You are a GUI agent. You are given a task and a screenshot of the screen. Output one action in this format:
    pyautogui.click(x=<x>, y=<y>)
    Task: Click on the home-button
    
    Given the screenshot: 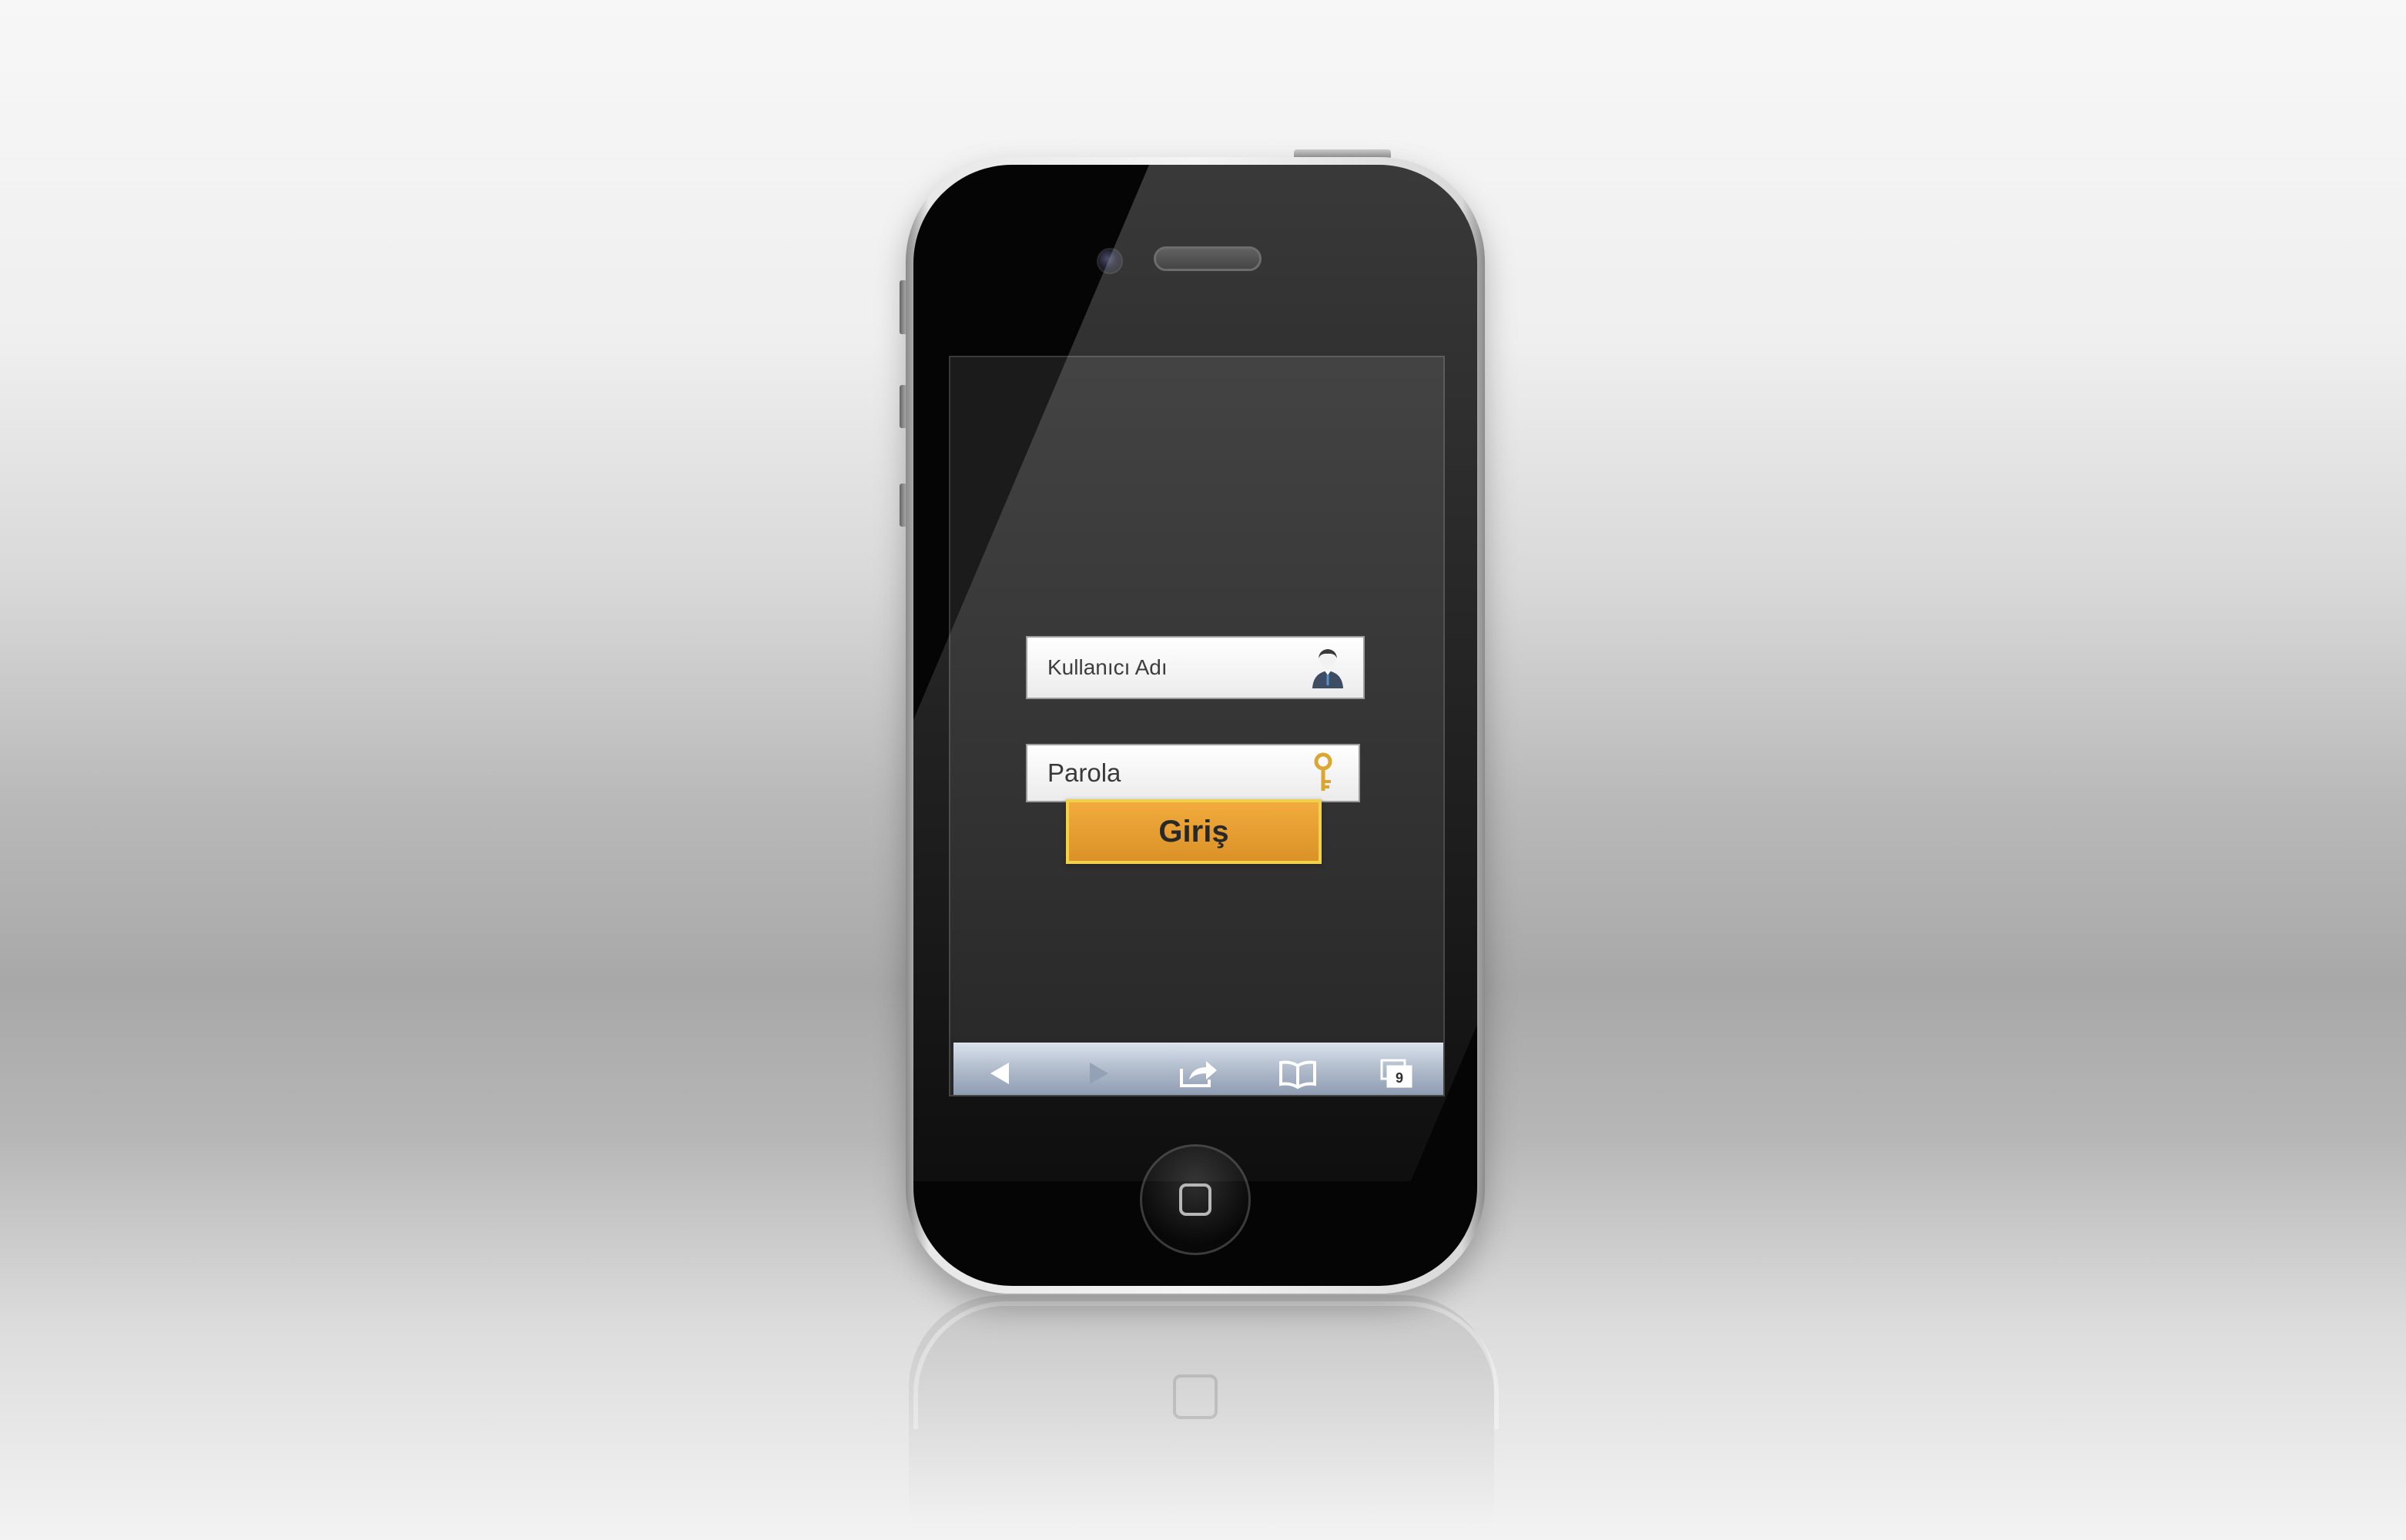 What is the action you would take?
    pyautogui.click(x=1196, y=1199)
    